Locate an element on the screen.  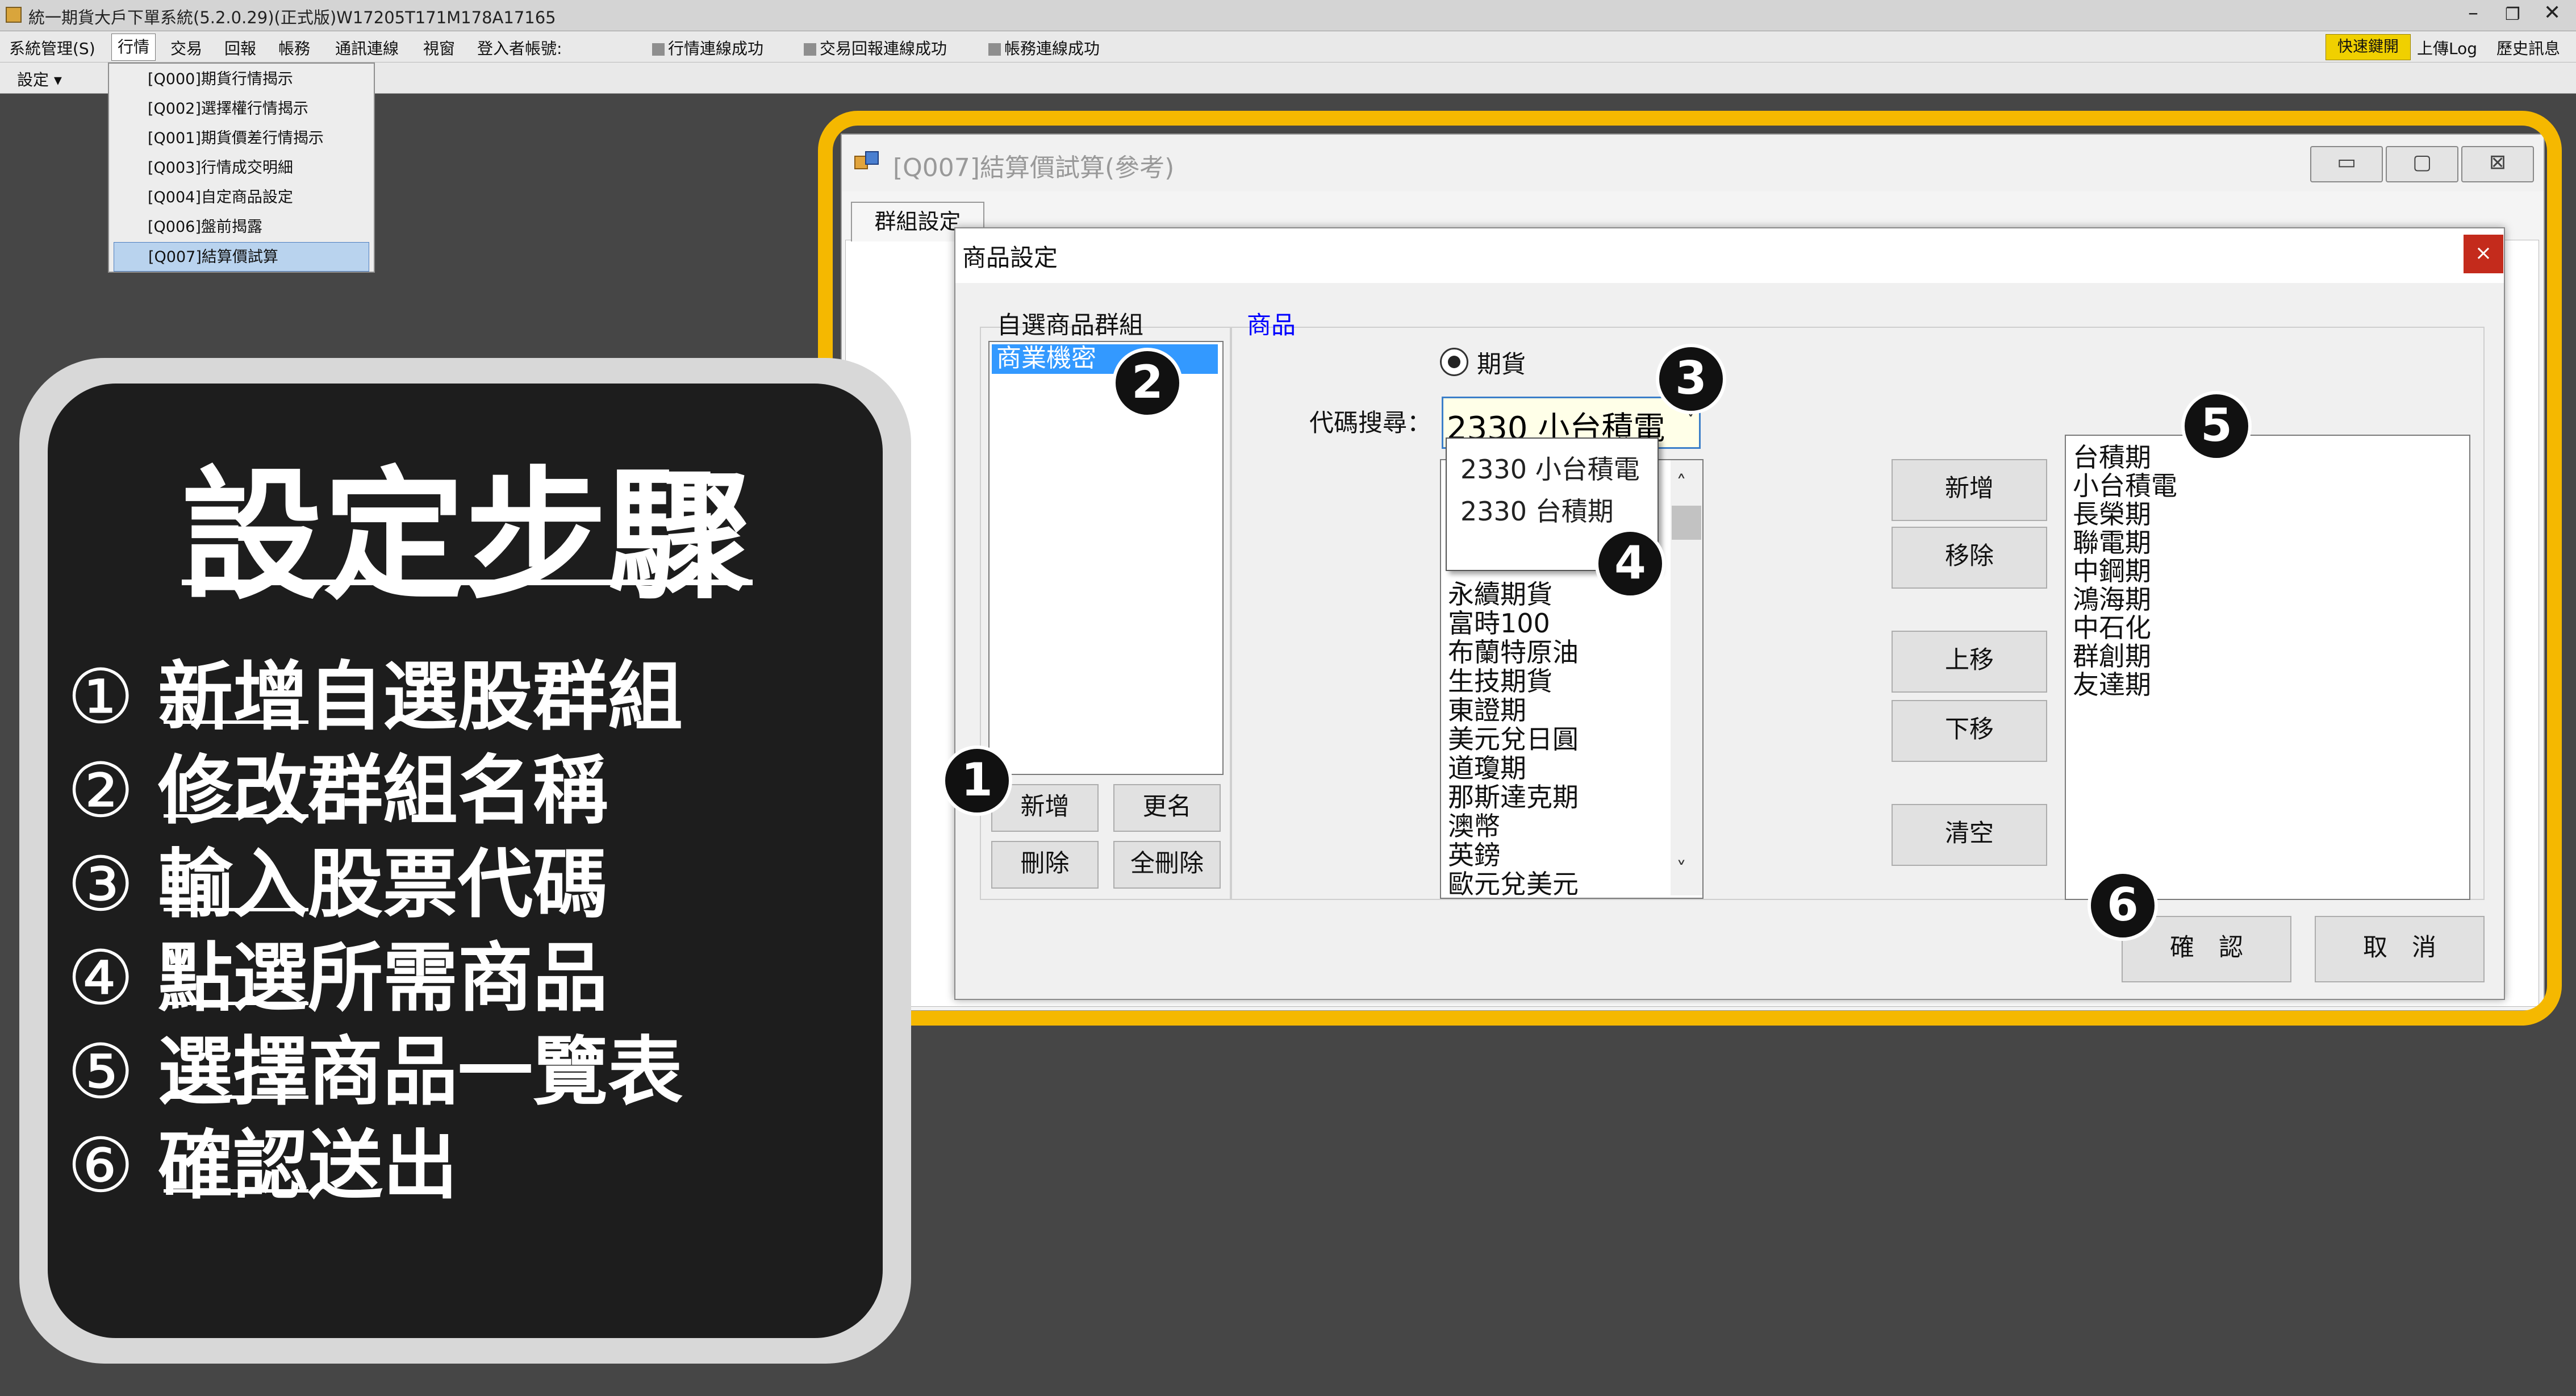
menu-login: 登入者帳號: is located at coordinates (519, 49).